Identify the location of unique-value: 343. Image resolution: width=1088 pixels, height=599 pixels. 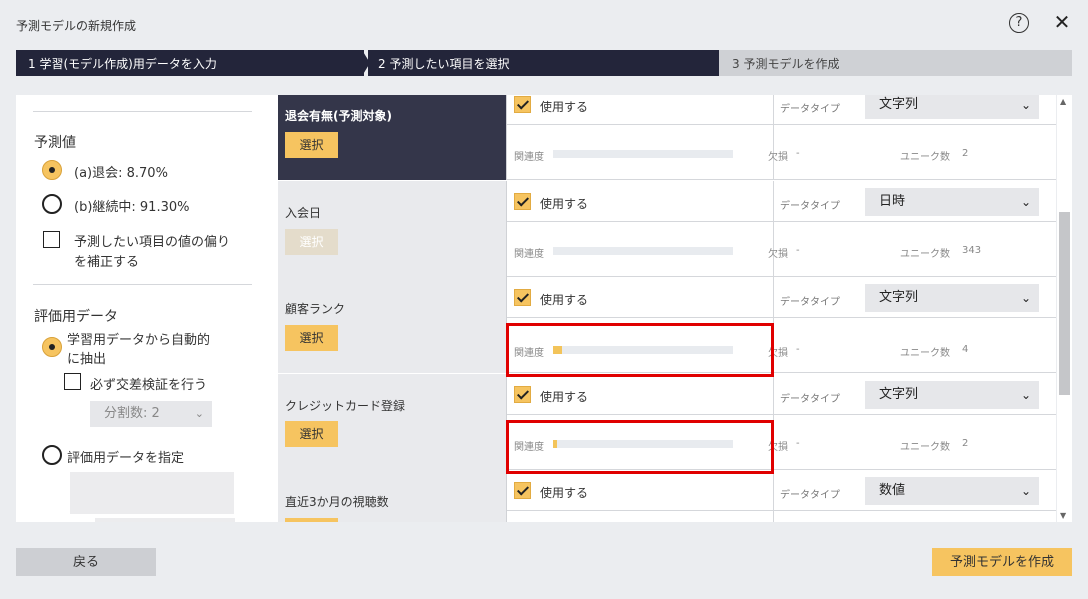
(972, 250).